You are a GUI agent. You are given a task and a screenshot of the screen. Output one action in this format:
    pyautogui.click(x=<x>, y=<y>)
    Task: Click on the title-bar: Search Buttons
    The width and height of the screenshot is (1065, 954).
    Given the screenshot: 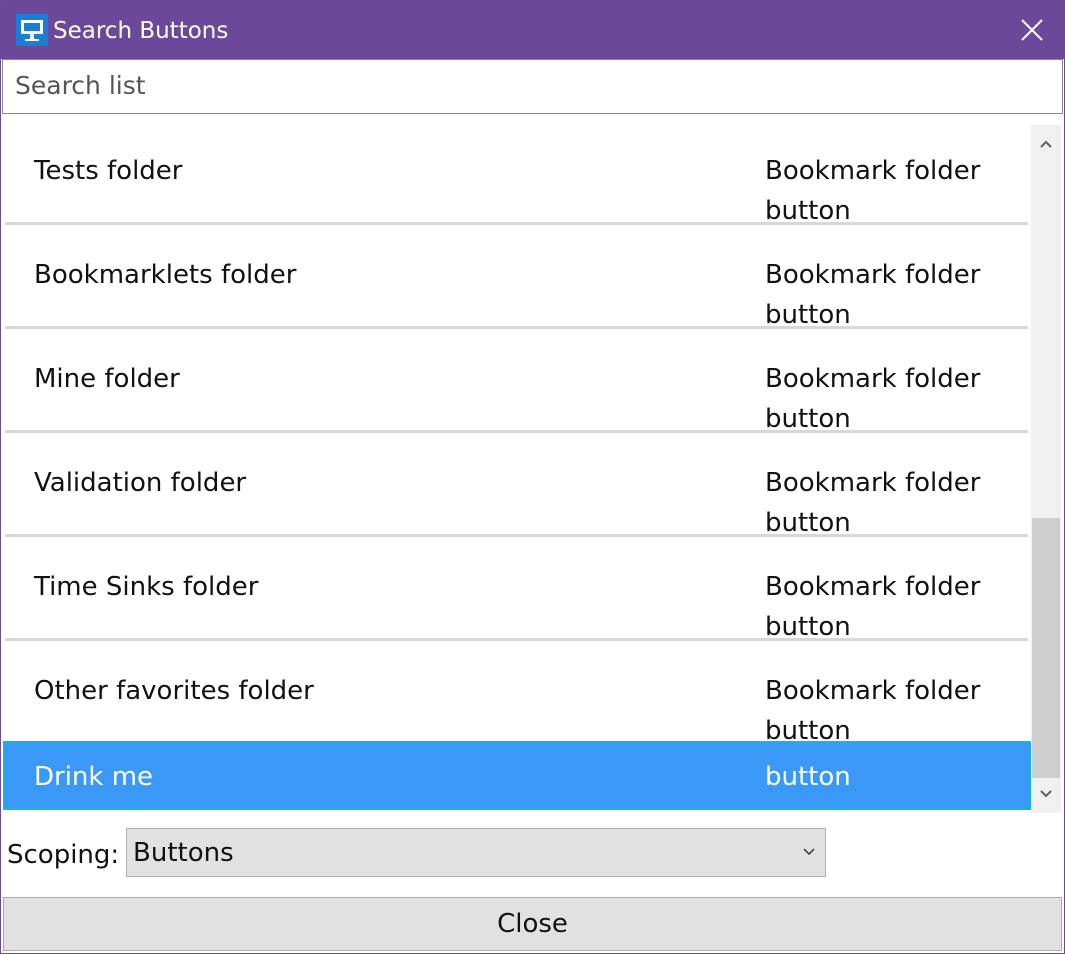 What is the action you would take?
    pyautogui.click(x=532, y=30)
    